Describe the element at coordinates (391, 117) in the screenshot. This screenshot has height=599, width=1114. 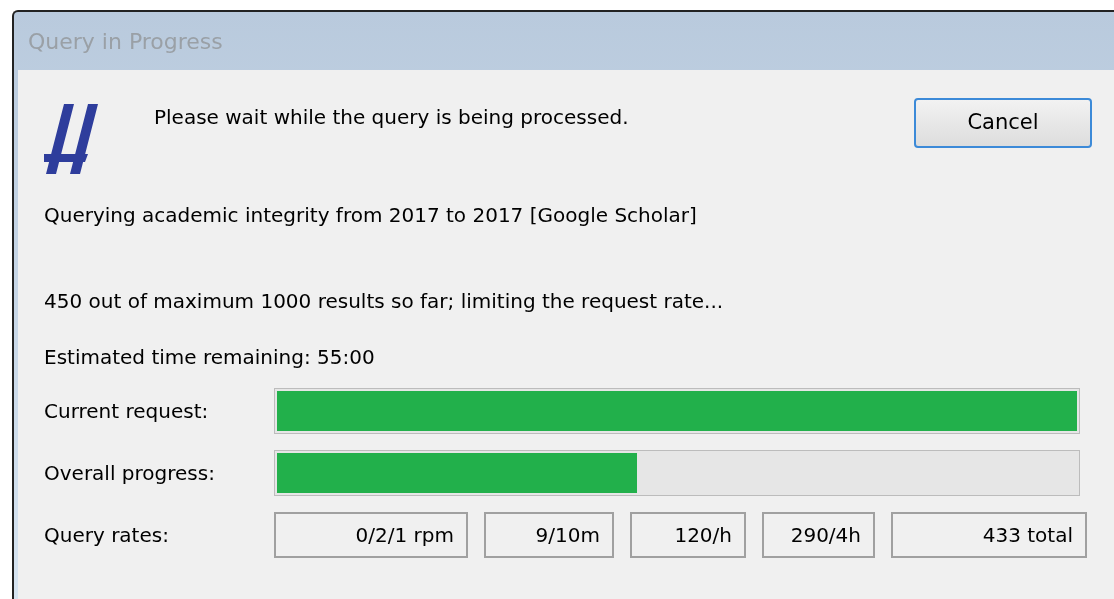
I see `wait-message: Please wait while the query is being processed.` at that location.